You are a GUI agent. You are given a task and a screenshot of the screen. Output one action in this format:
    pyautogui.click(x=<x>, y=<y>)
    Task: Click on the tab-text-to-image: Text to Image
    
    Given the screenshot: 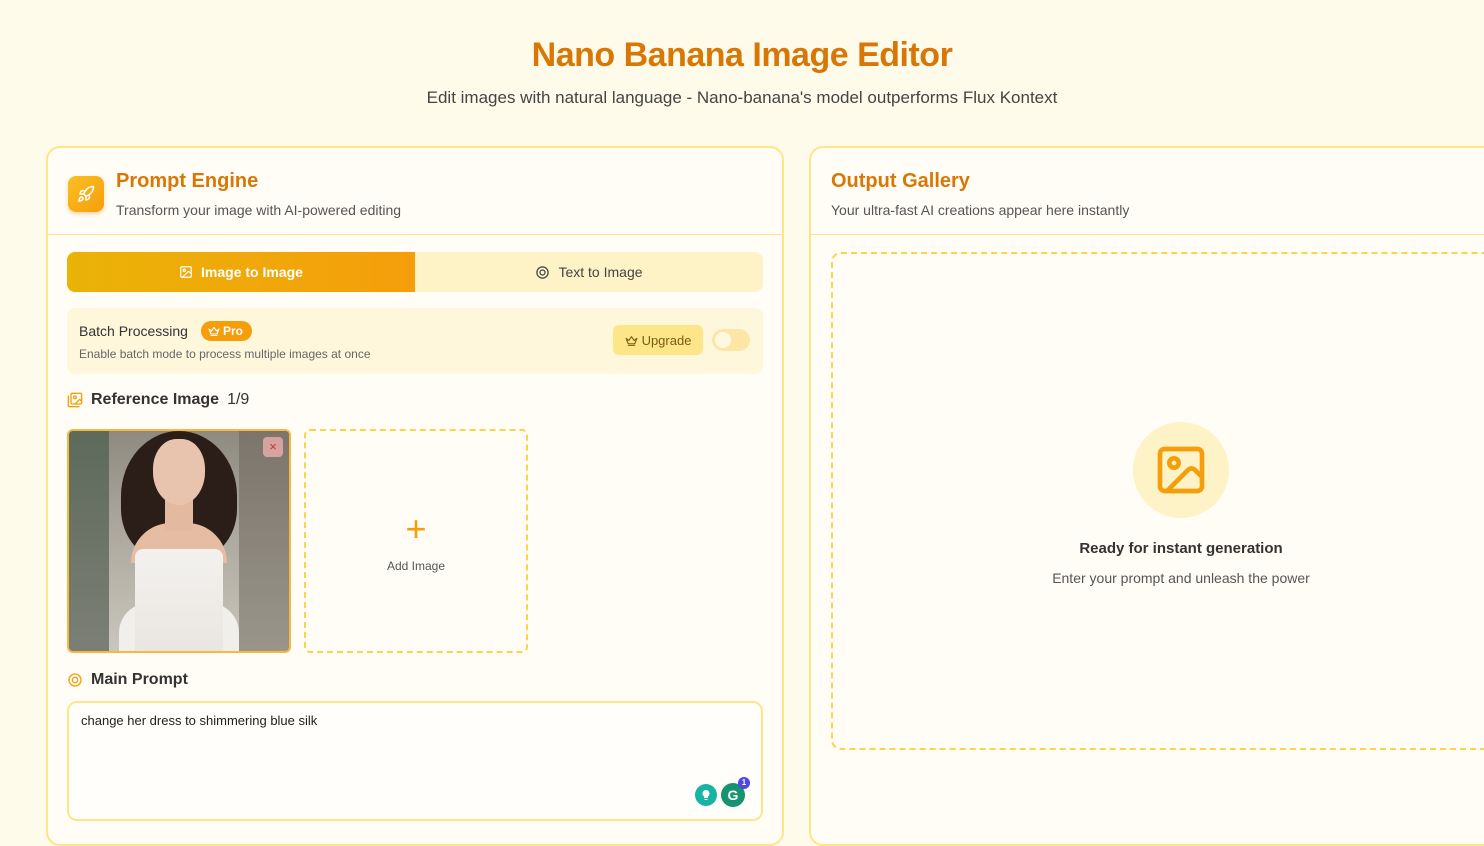 What is the action you would take?
    pyautogui.click(x=589, y=272)
    